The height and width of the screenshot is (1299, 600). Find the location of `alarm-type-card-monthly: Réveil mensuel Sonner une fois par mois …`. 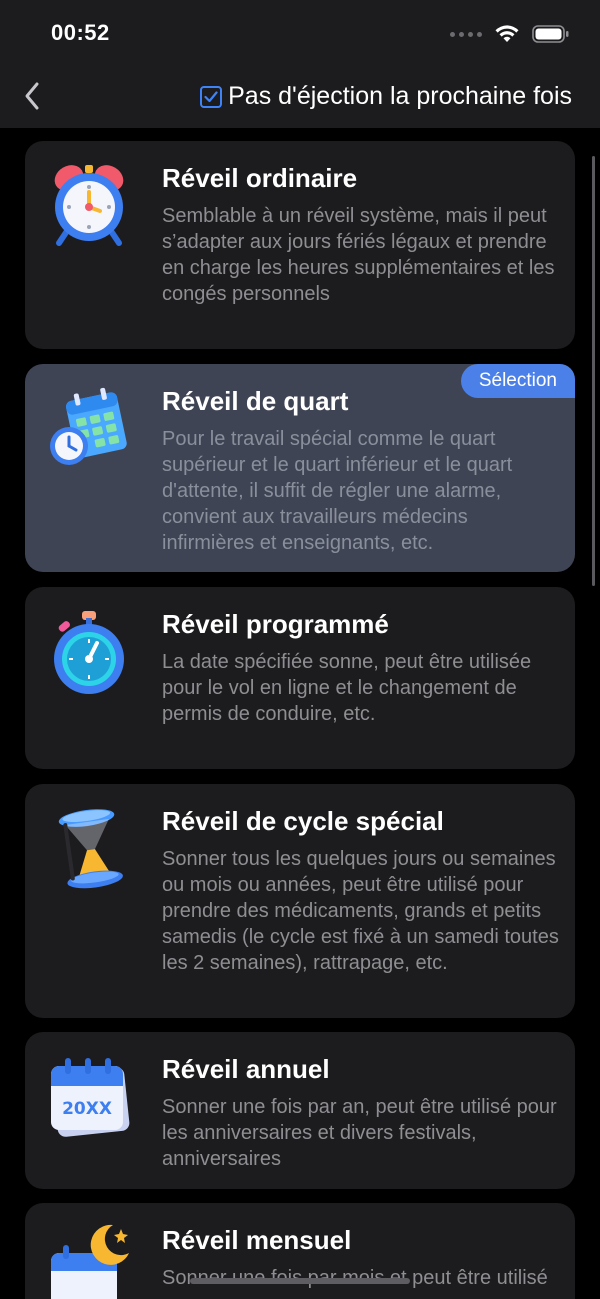

alarm-type-card-monthly: Réveil mensuel Sonner une fois par mois … is located at coordinates (300, 1251).